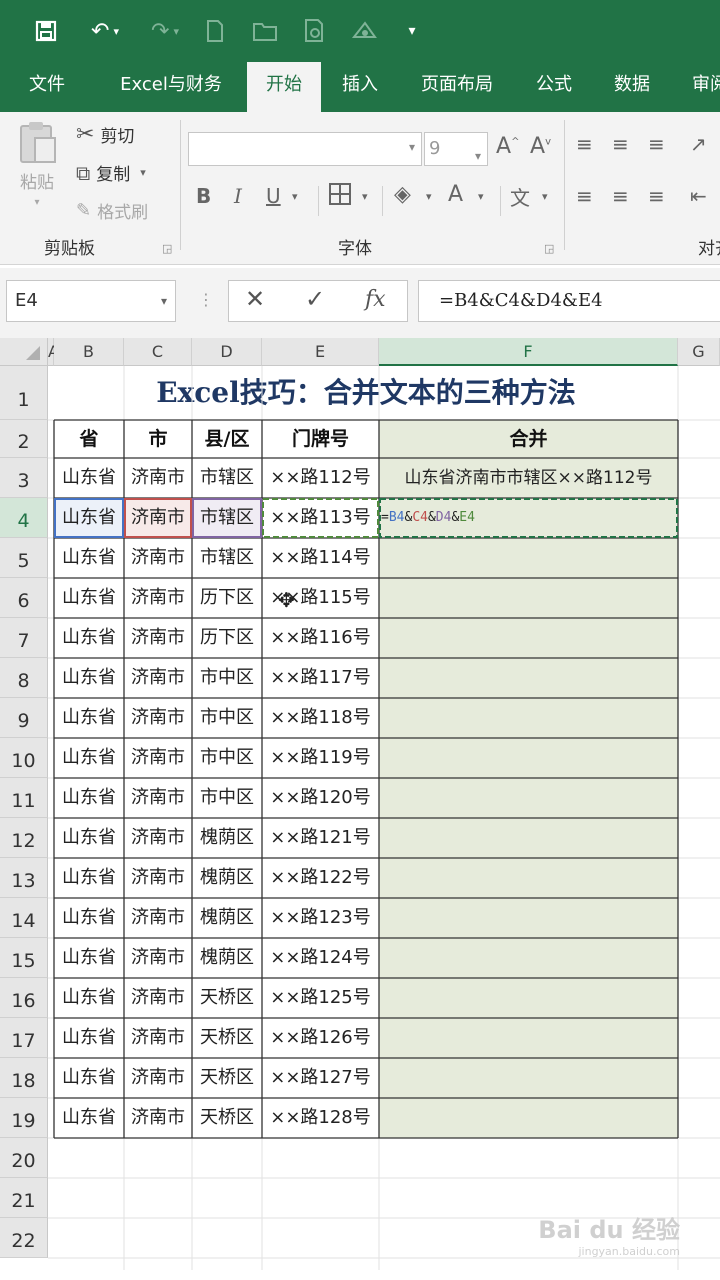 This screenshot has height=1280, width=720. What do you see at coordinates (320, 558) in the screenshot?
I see `table-cell: ××路114号` at bounding box center [320, 558].